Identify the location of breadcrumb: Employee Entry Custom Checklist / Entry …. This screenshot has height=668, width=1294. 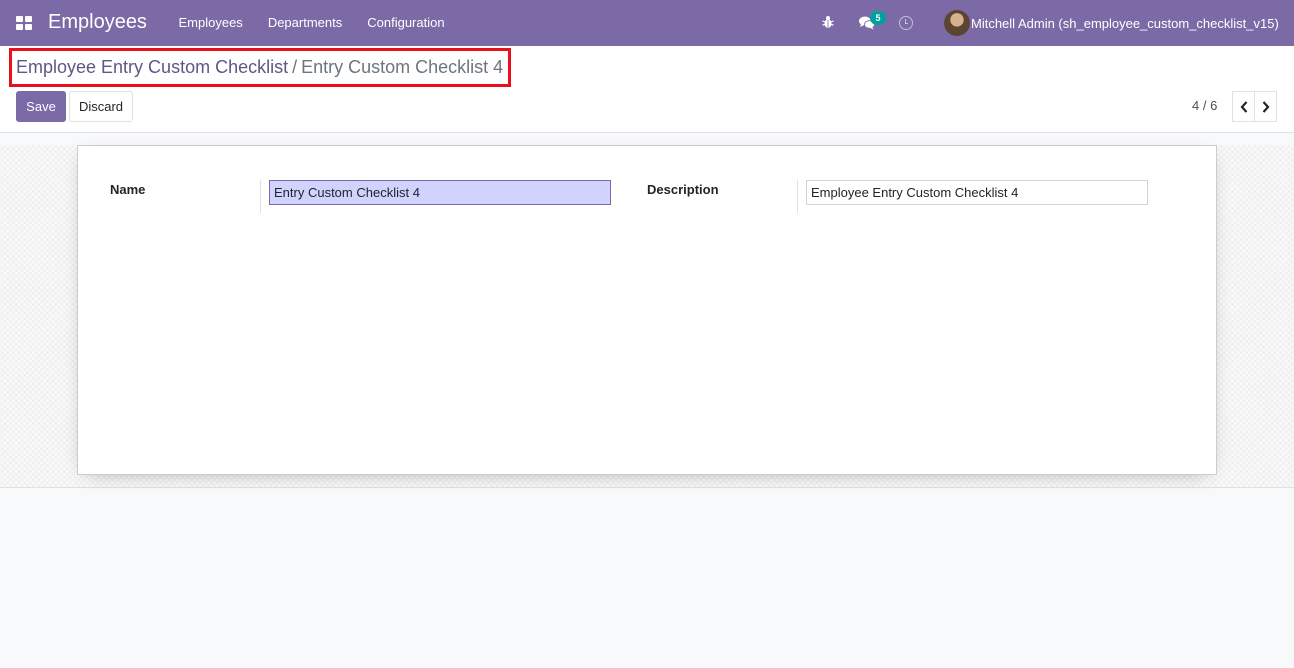
(260, 67).